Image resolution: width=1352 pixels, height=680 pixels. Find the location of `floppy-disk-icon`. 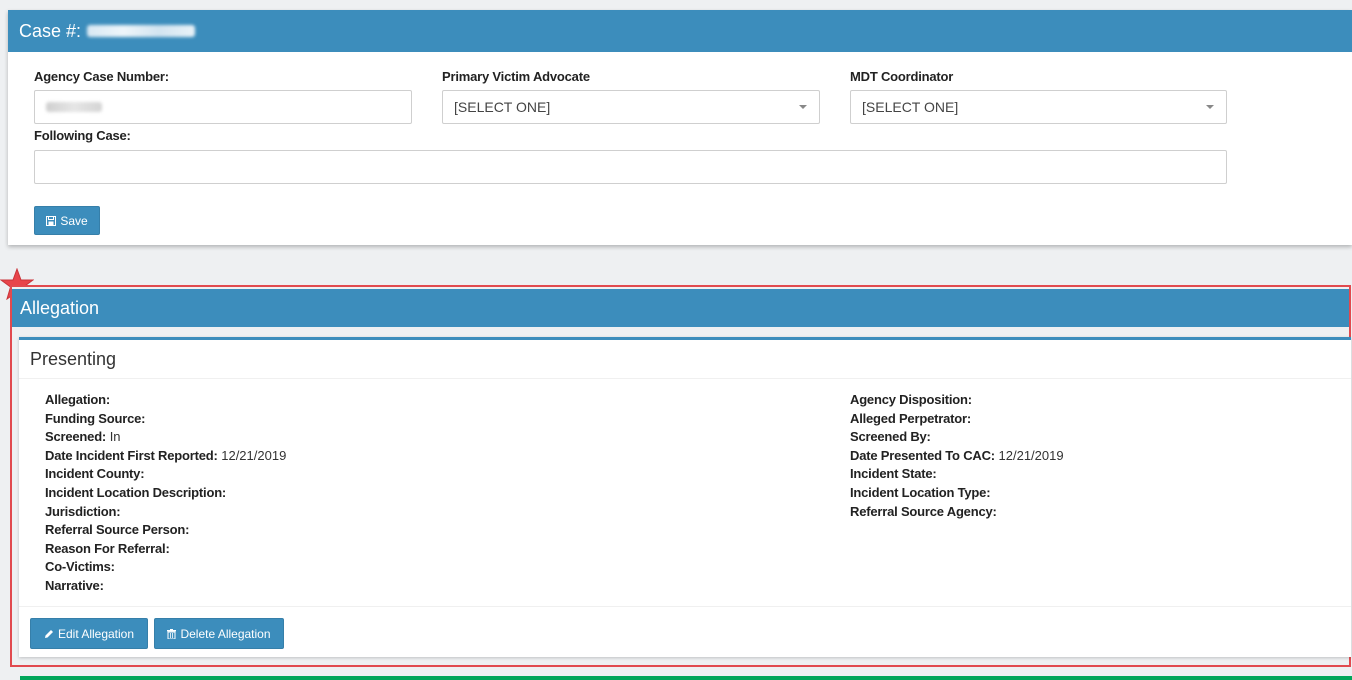

floppy-disk-icon is located at coordinates (51, 220).